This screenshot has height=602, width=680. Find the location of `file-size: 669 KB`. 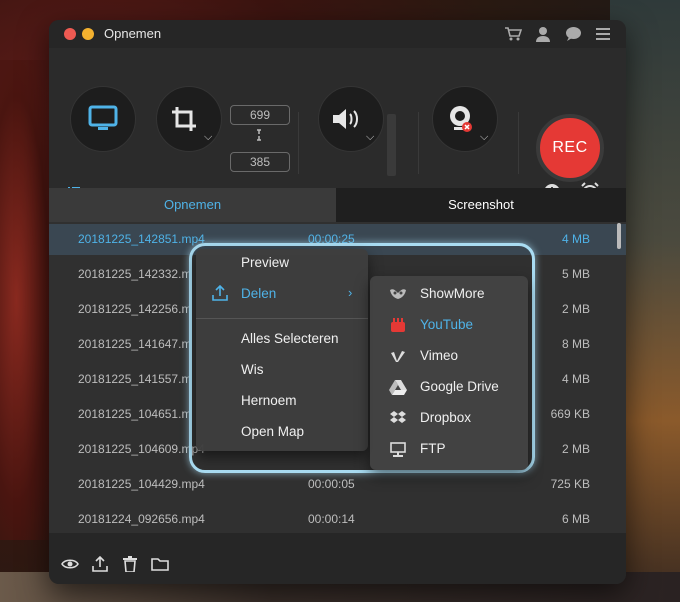

file-size: 669 KB is located at coordinates (570, 414).